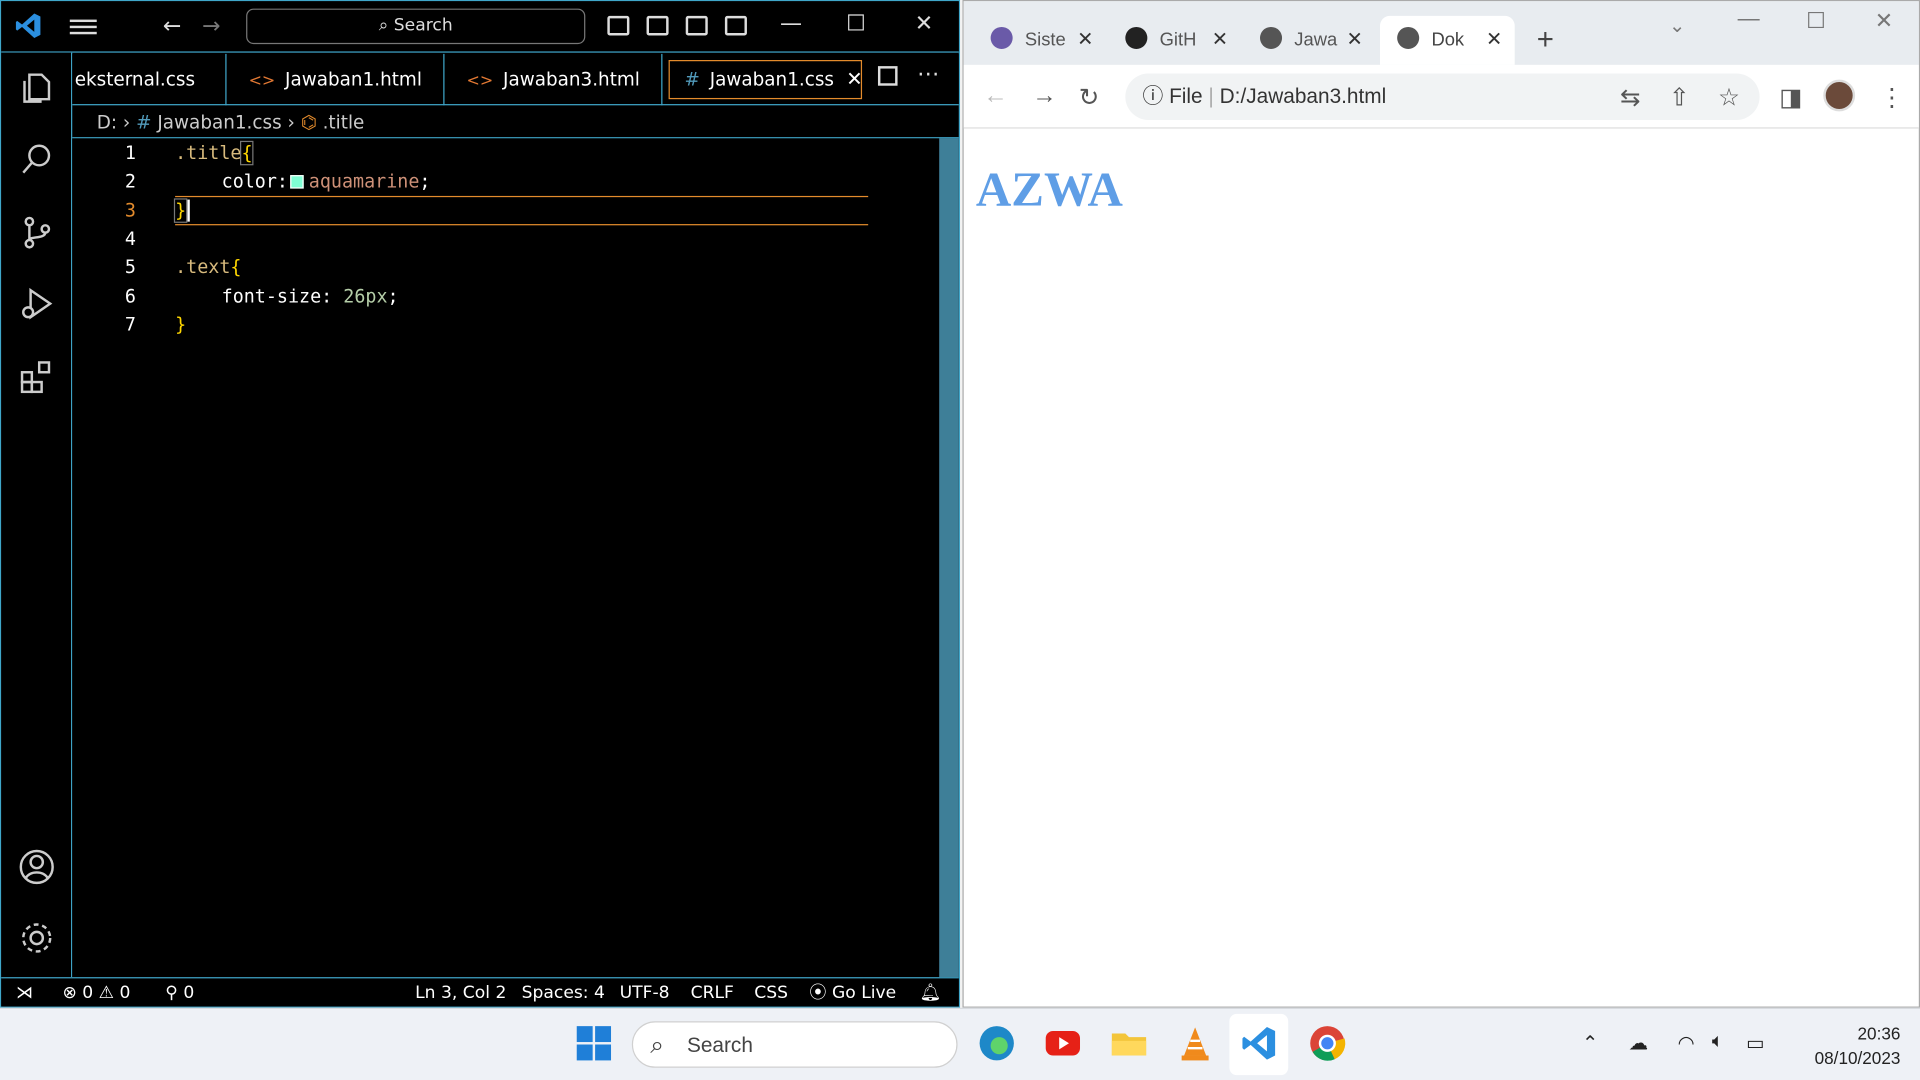 This screenshot has height=1080, width=1920. Describe the element at coordinates (1755, 1043) in the screenshot. I see `battery-icon: ▭` at that location.